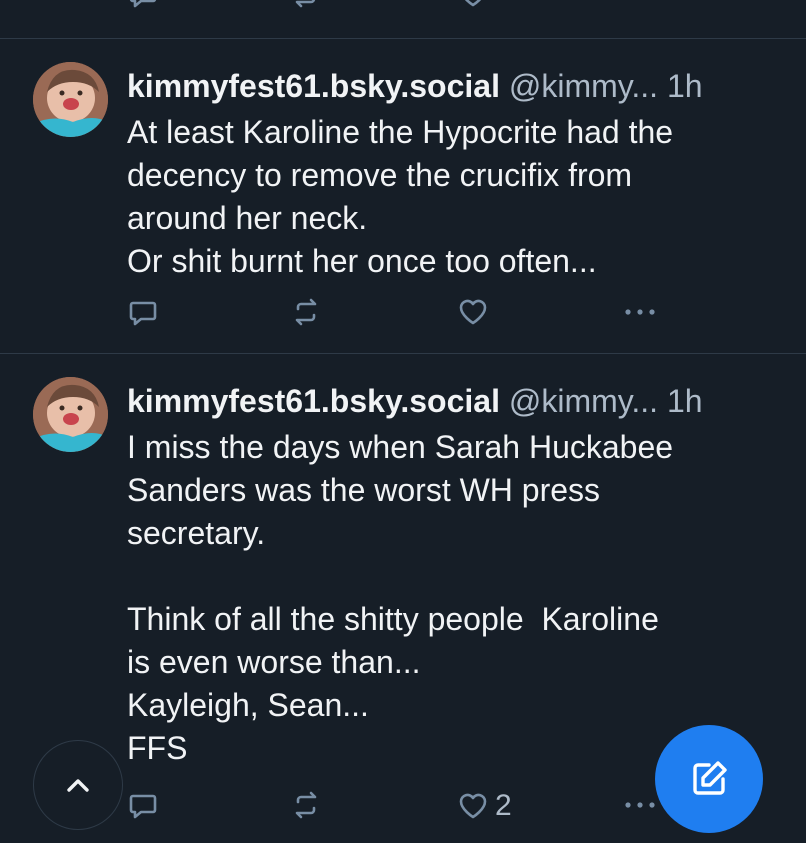 This screenshot has height=843, width=806. What do you see at coordinates (403, 9) in the screenshot?
I see `previous-post-actions` at bounding box center [403, 9].